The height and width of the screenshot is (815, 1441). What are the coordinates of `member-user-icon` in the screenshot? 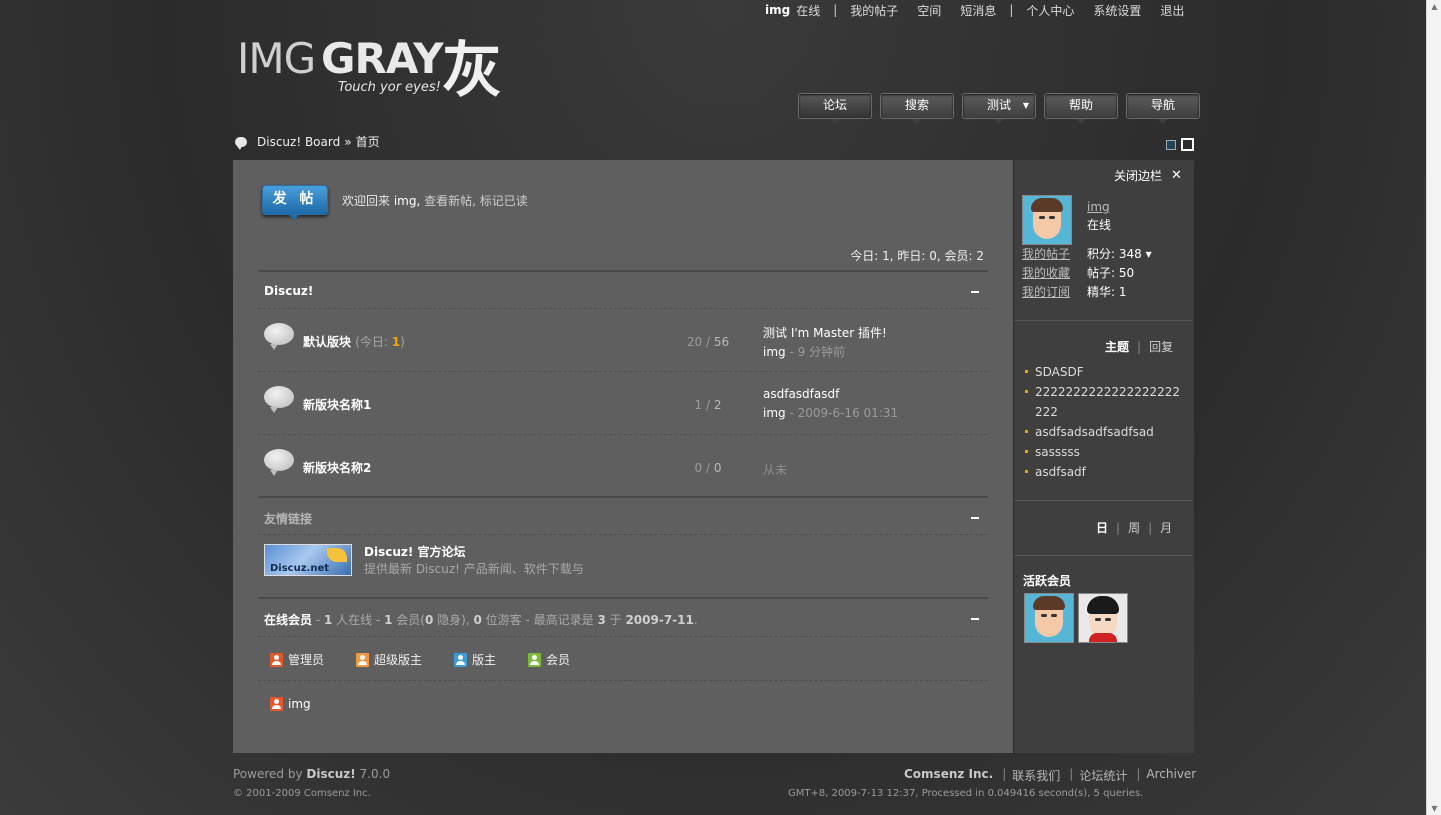 It's located at (535, 659).